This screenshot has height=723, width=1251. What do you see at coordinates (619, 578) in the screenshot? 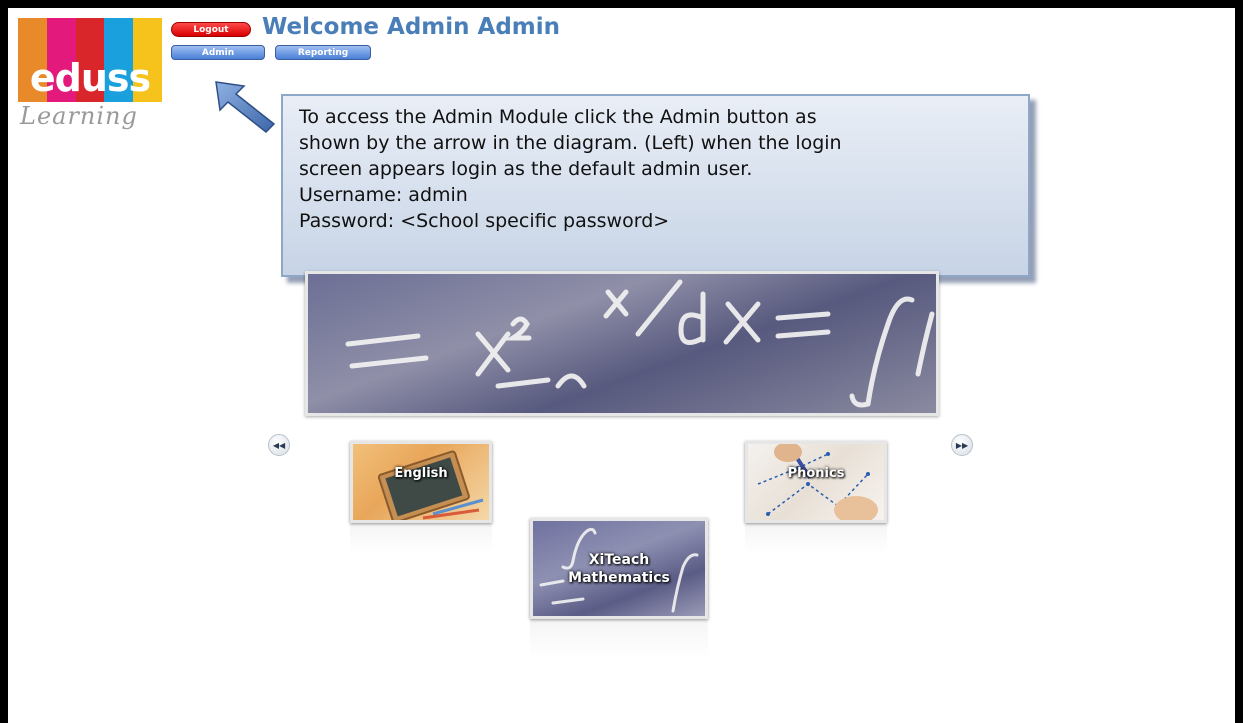
I see `tile-label: Mathematics` at bounding box center [619, 578].